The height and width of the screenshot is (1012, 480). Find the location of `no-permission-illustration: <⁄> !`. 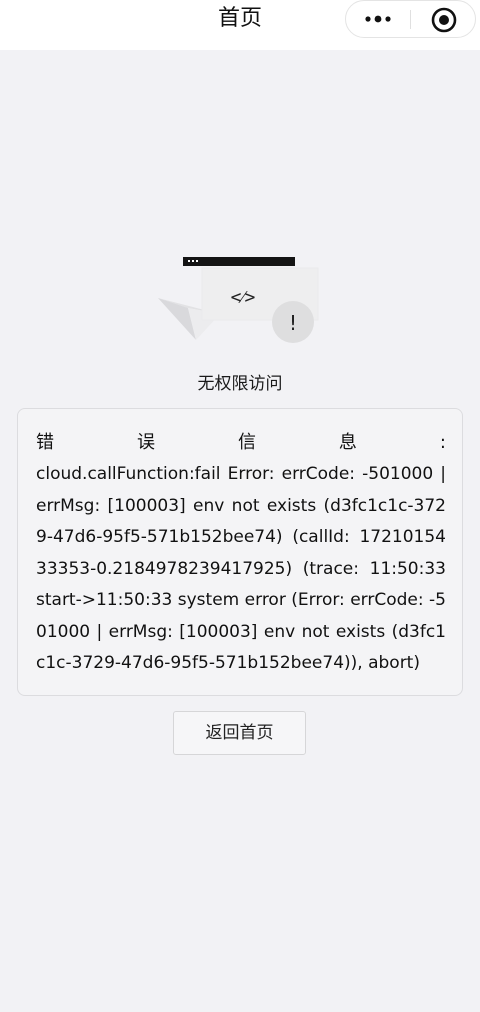

no-permission-illustration: <⁄> ! is located at coordinates (238, 300).